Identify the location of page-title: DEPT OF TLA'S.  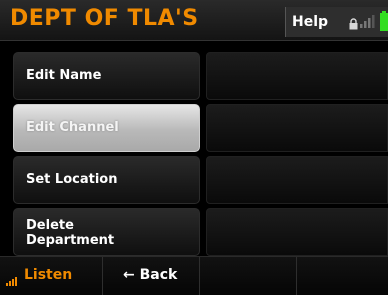
(104, 18).